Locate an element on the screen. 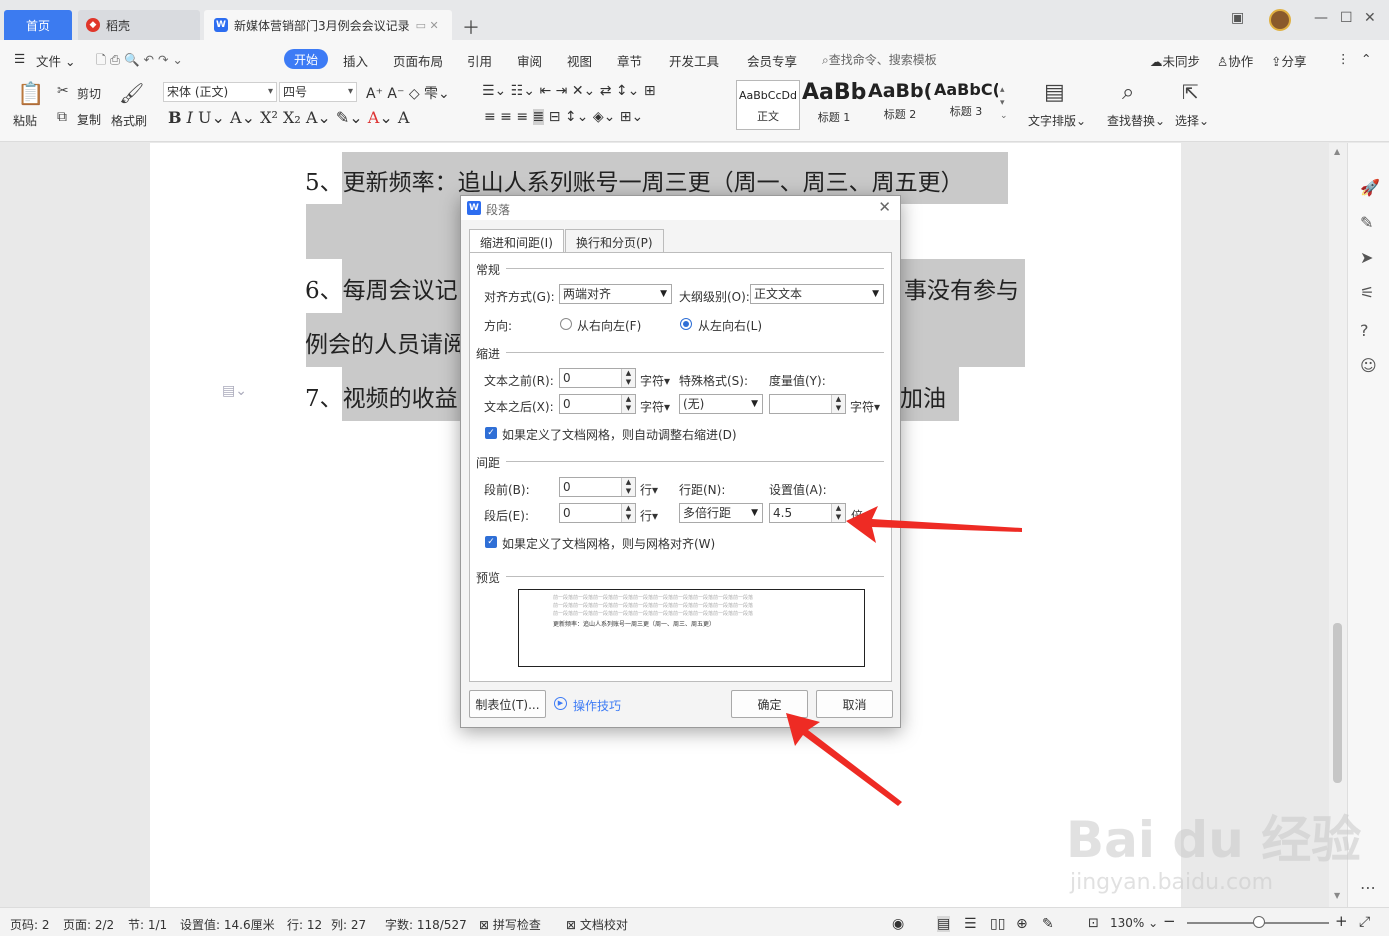  tips-link: 操作技巧 is located at coordinates (597, 705).